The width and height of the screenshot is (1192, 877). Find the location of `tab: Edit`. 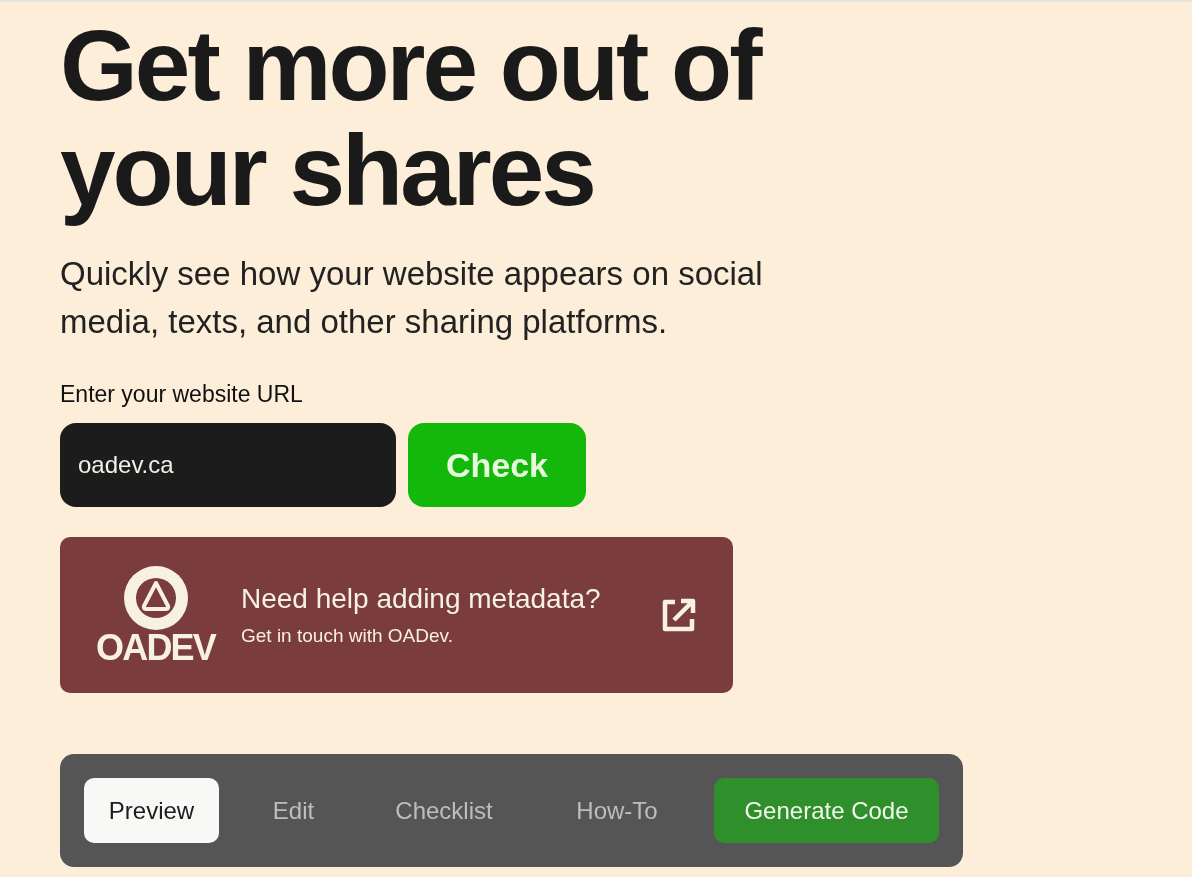

tab: Edit is located at coordinates (293, 810).